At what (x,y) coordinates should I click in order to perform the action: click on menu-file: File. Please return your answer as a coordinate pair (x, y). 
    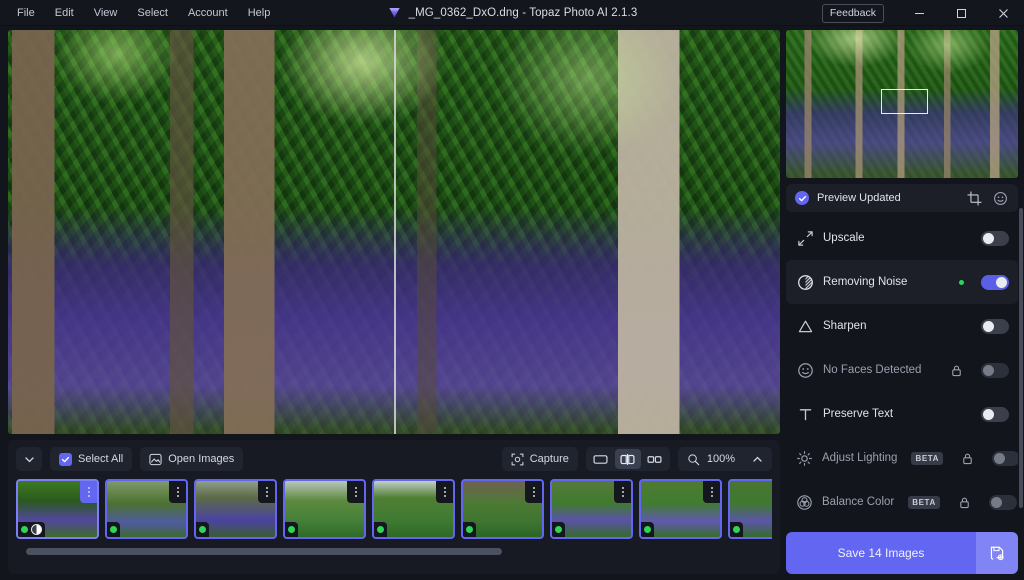
    Looking at the image, I should click on (26, 13).